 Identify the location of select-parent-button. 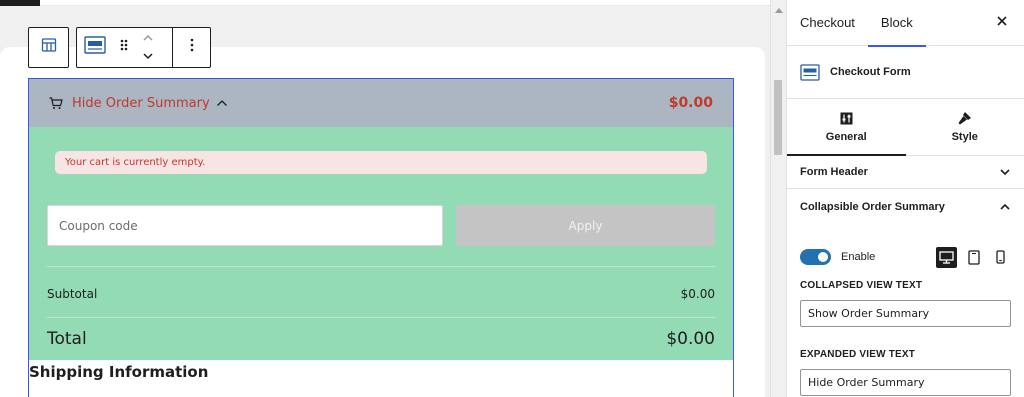
(48, 47).